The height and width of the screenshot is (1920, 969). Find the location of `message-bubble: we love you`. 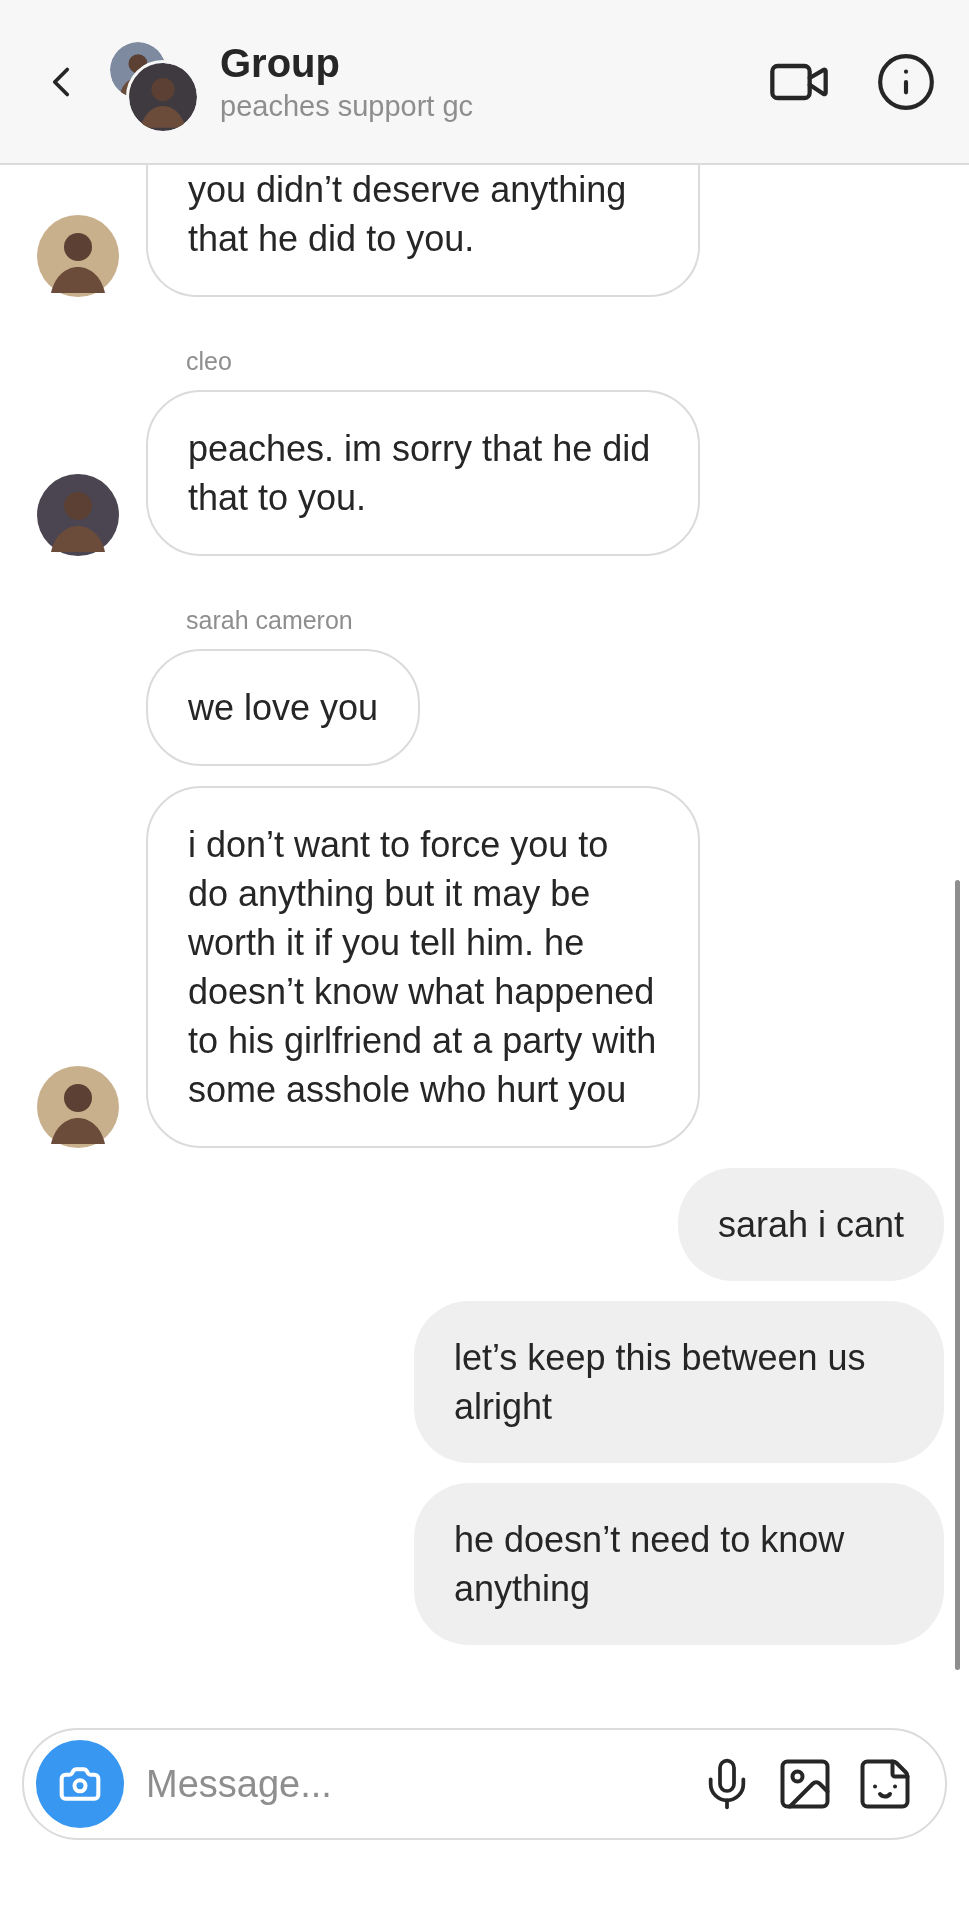

message-bubble: we love you is located at coordinates (283, 707).